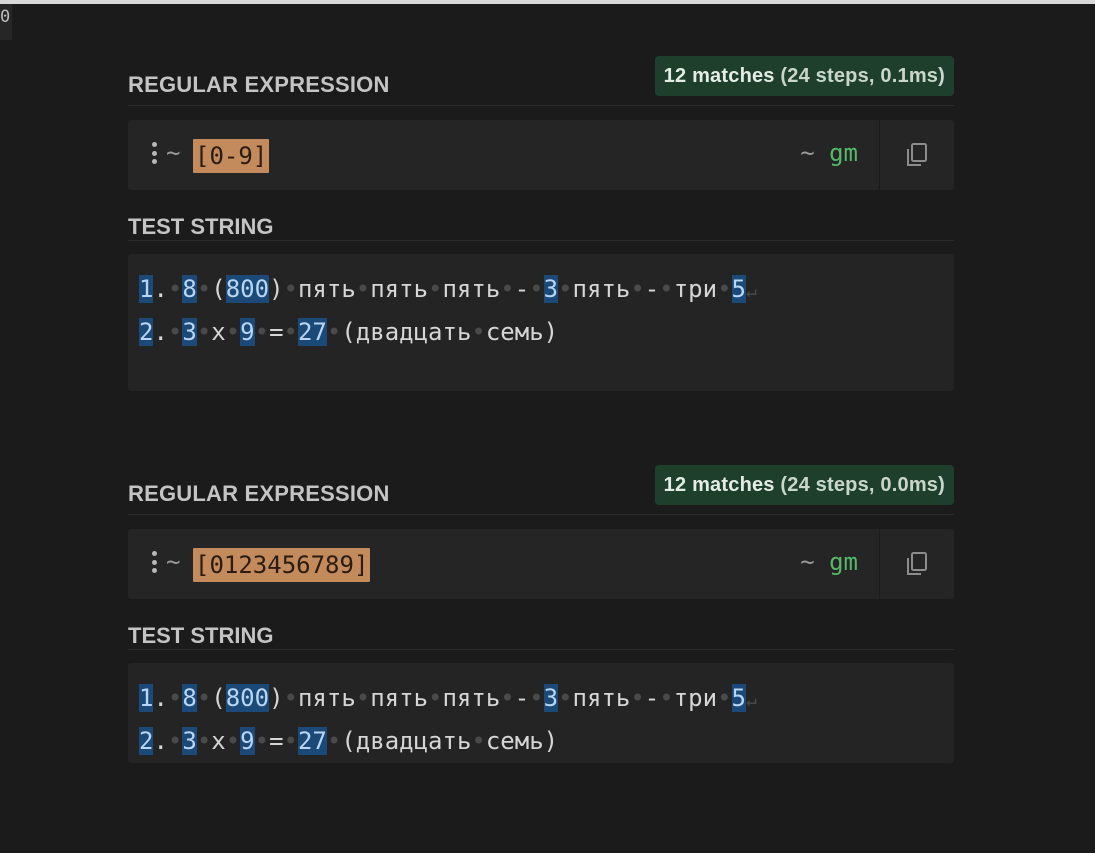 This screenshot has width=1095, height=853. Describe the element at coordinates (282, 565) in the screenshot. I see `regex-pattern: [0123456789]` at that location.